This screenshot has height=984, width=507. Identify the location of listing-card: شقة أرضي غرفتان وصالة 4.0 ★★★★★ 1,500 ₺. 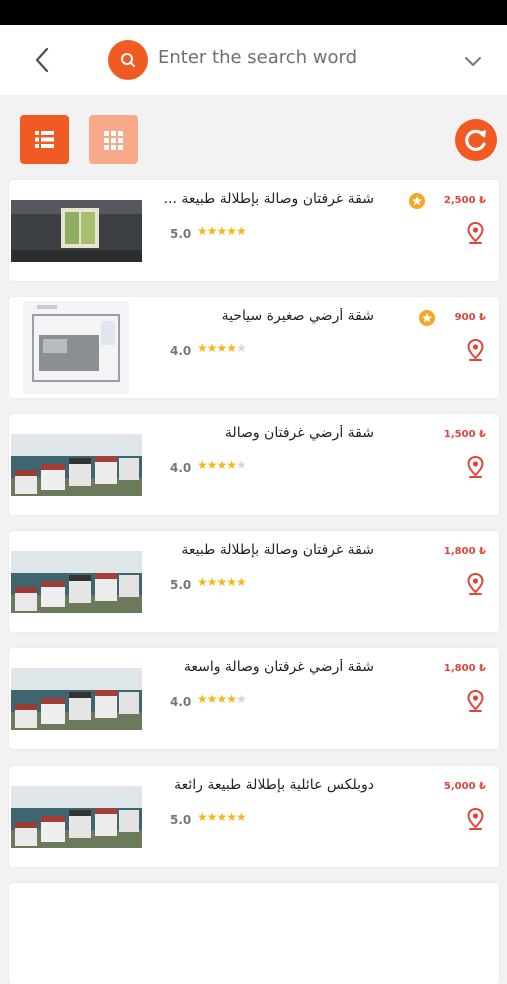
(254, 464).